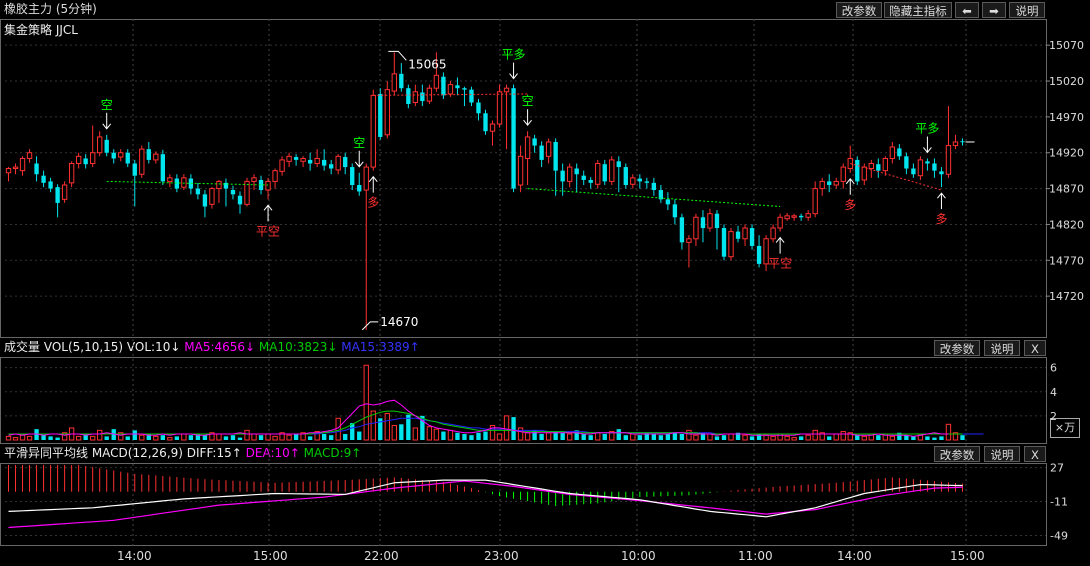 The height and width of the screenshot is (566, 1090). Describe the element at coordinates (1066, 153) in the screenshot. I see `price-tick-label: 14920` at that location.